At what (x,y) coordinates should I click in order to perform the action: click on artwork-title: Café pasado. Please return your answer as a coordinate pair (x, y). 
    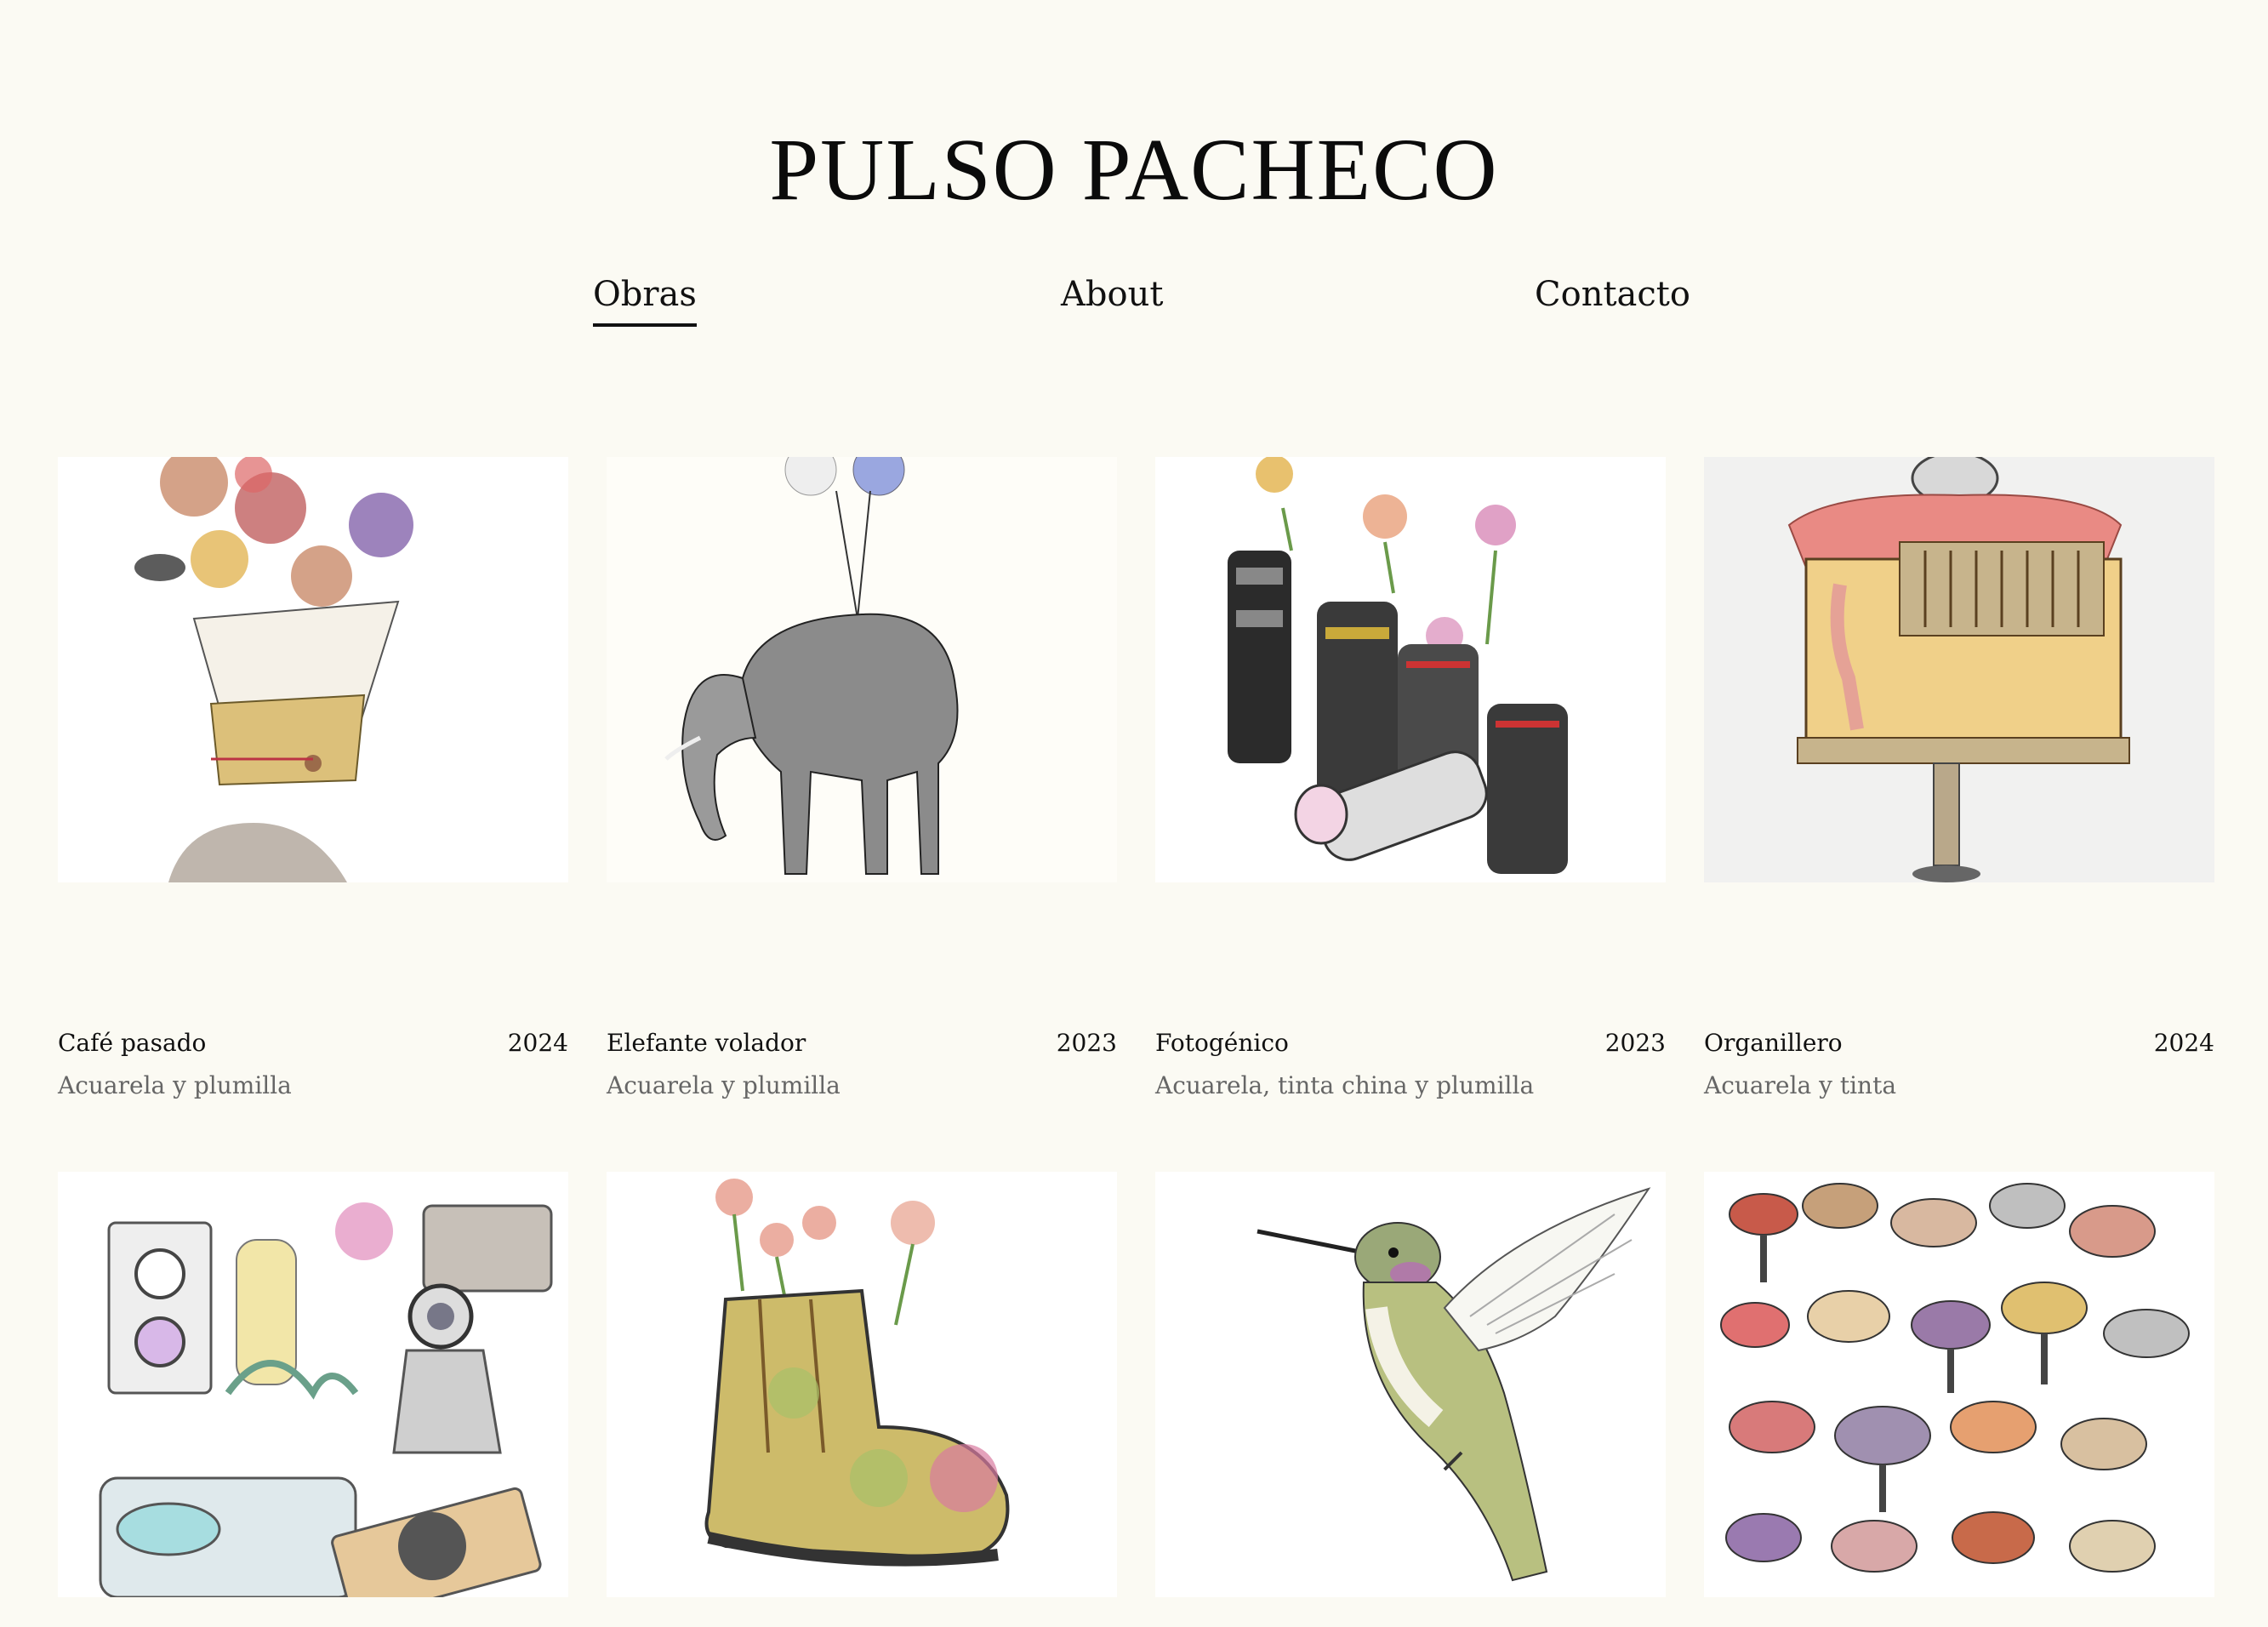
    Looking at the image, I should click on (132, 1043).